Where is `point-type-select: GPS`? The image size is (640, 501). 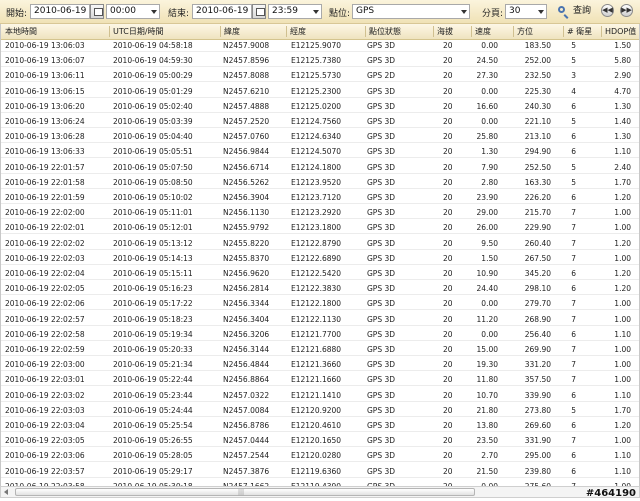 point-type-select: GPS is located at coordinates (411, 11).